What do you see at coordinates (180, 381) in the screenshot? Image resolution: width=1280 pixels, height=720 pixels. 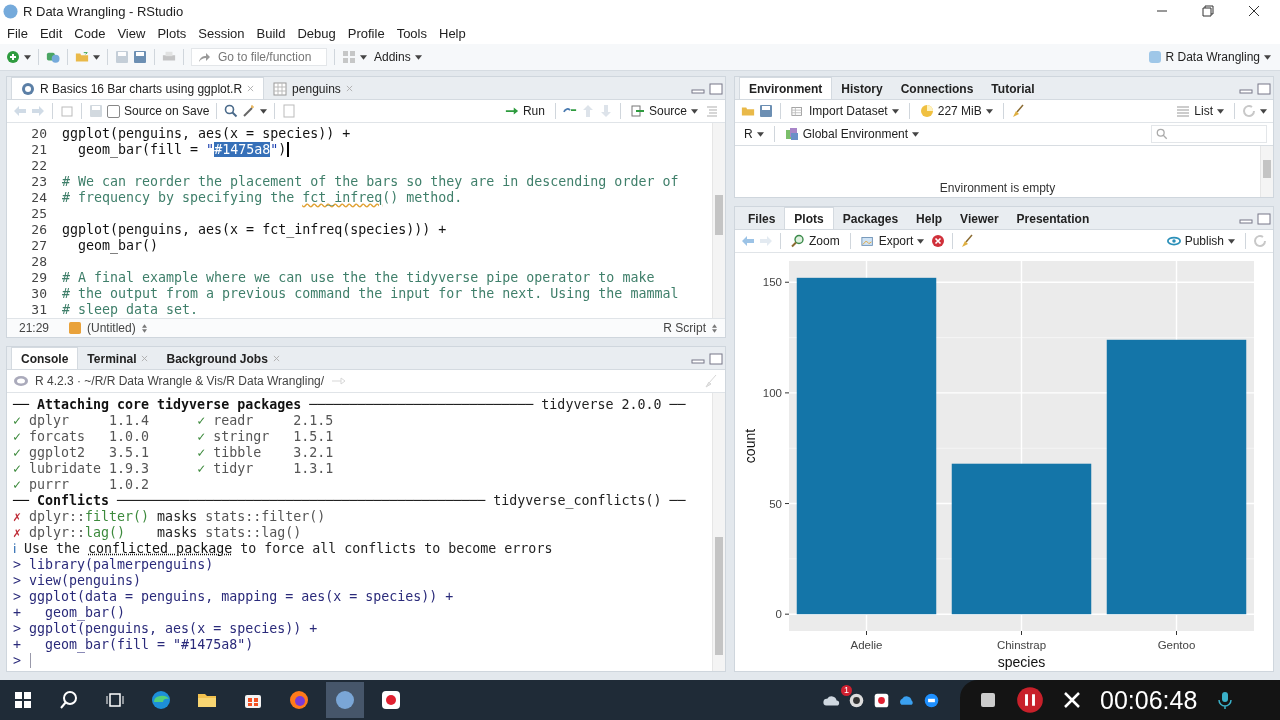 I see `working-directory: R 4.2.3 · ~/R/R Data Wrangle & Vis/R Data Wrangling/` at bounding box center [180, 381].